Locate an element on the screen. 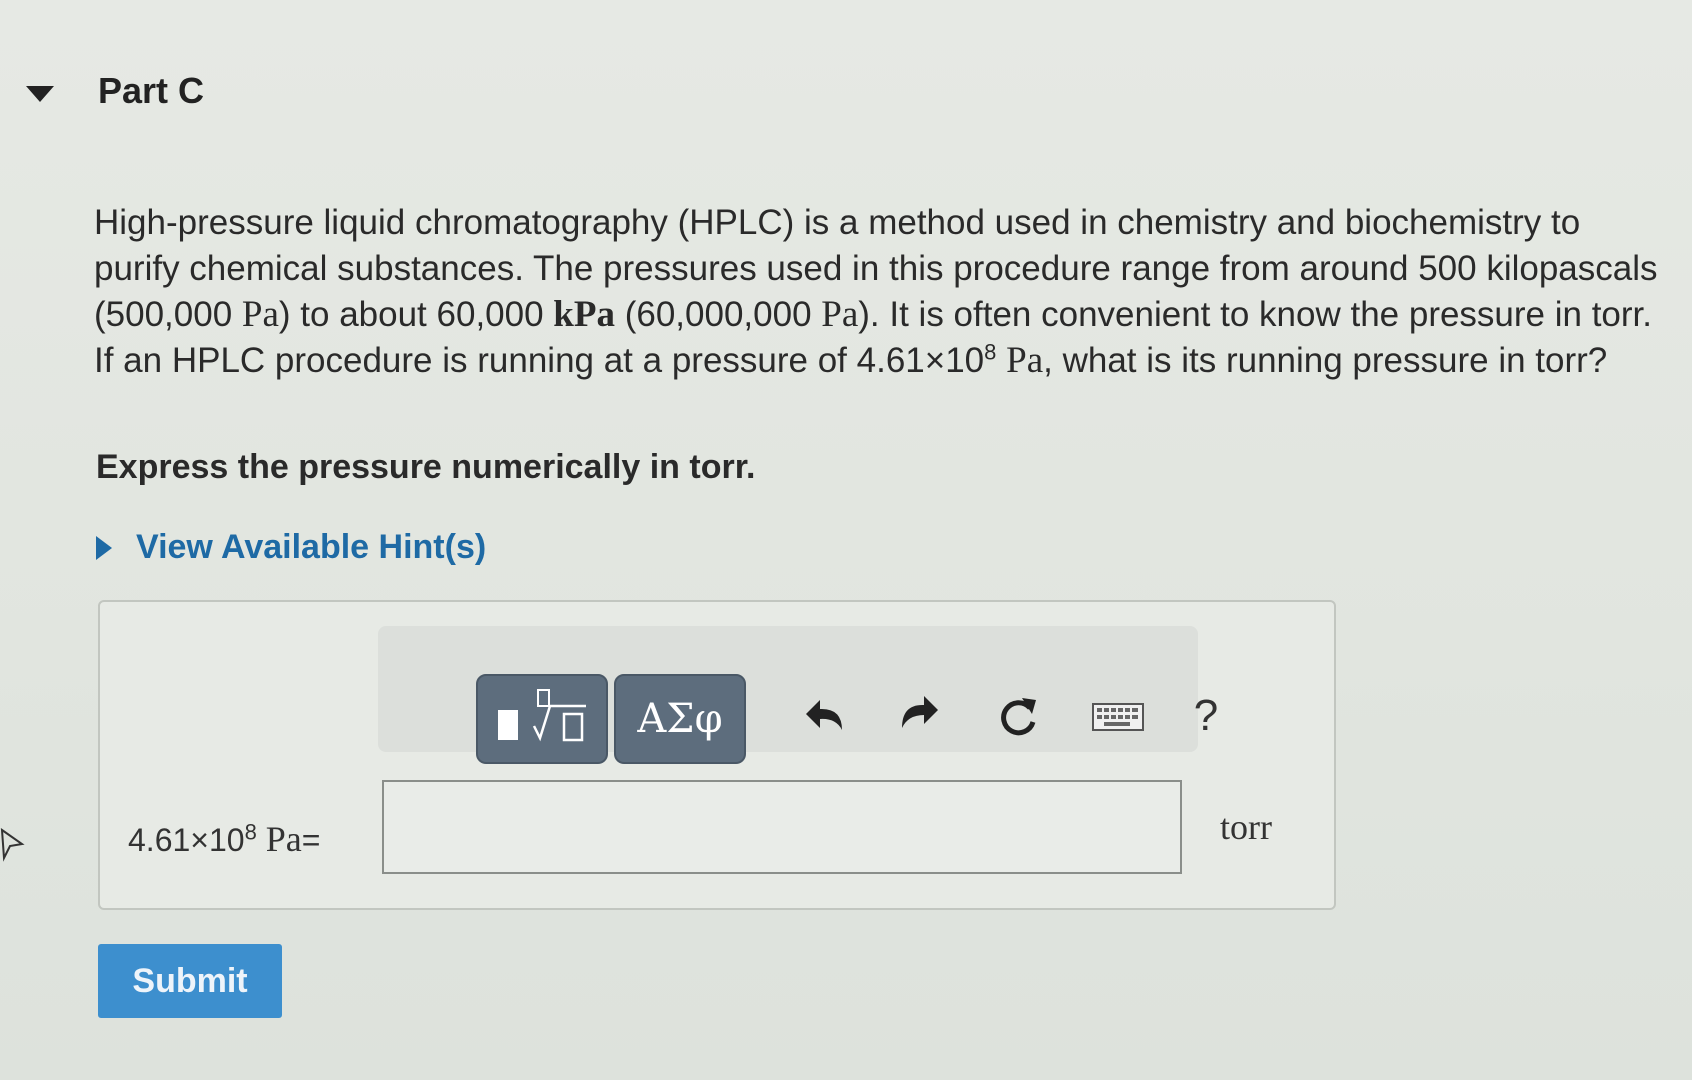  question-text-5: , what is its running pressure in torr? is located at coordinates (1325, 360).